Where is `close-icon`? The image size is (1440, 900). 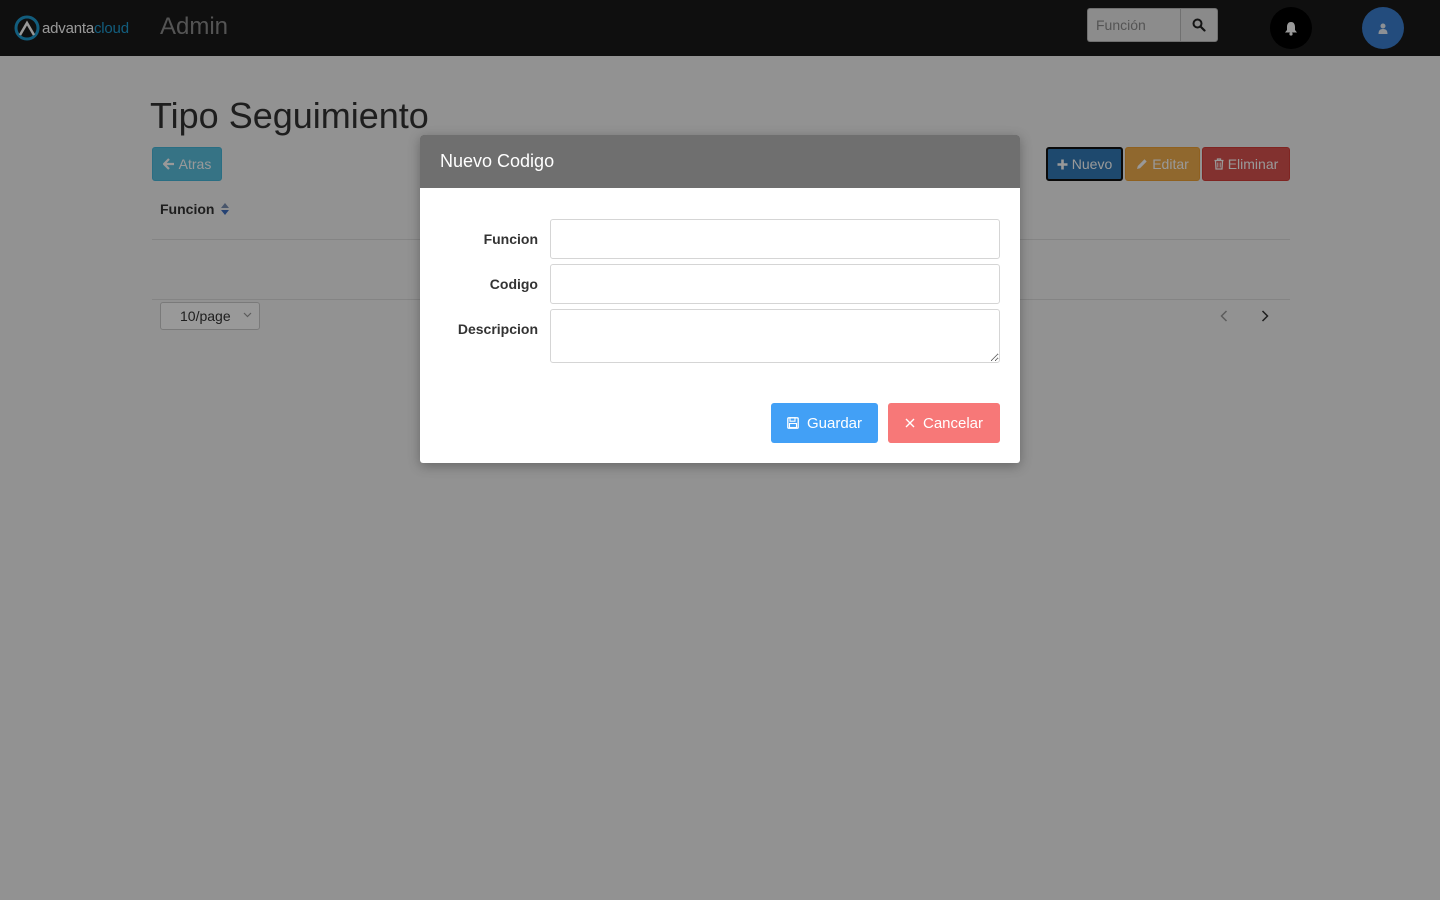
close-icon is located at coordinates (910, 423).